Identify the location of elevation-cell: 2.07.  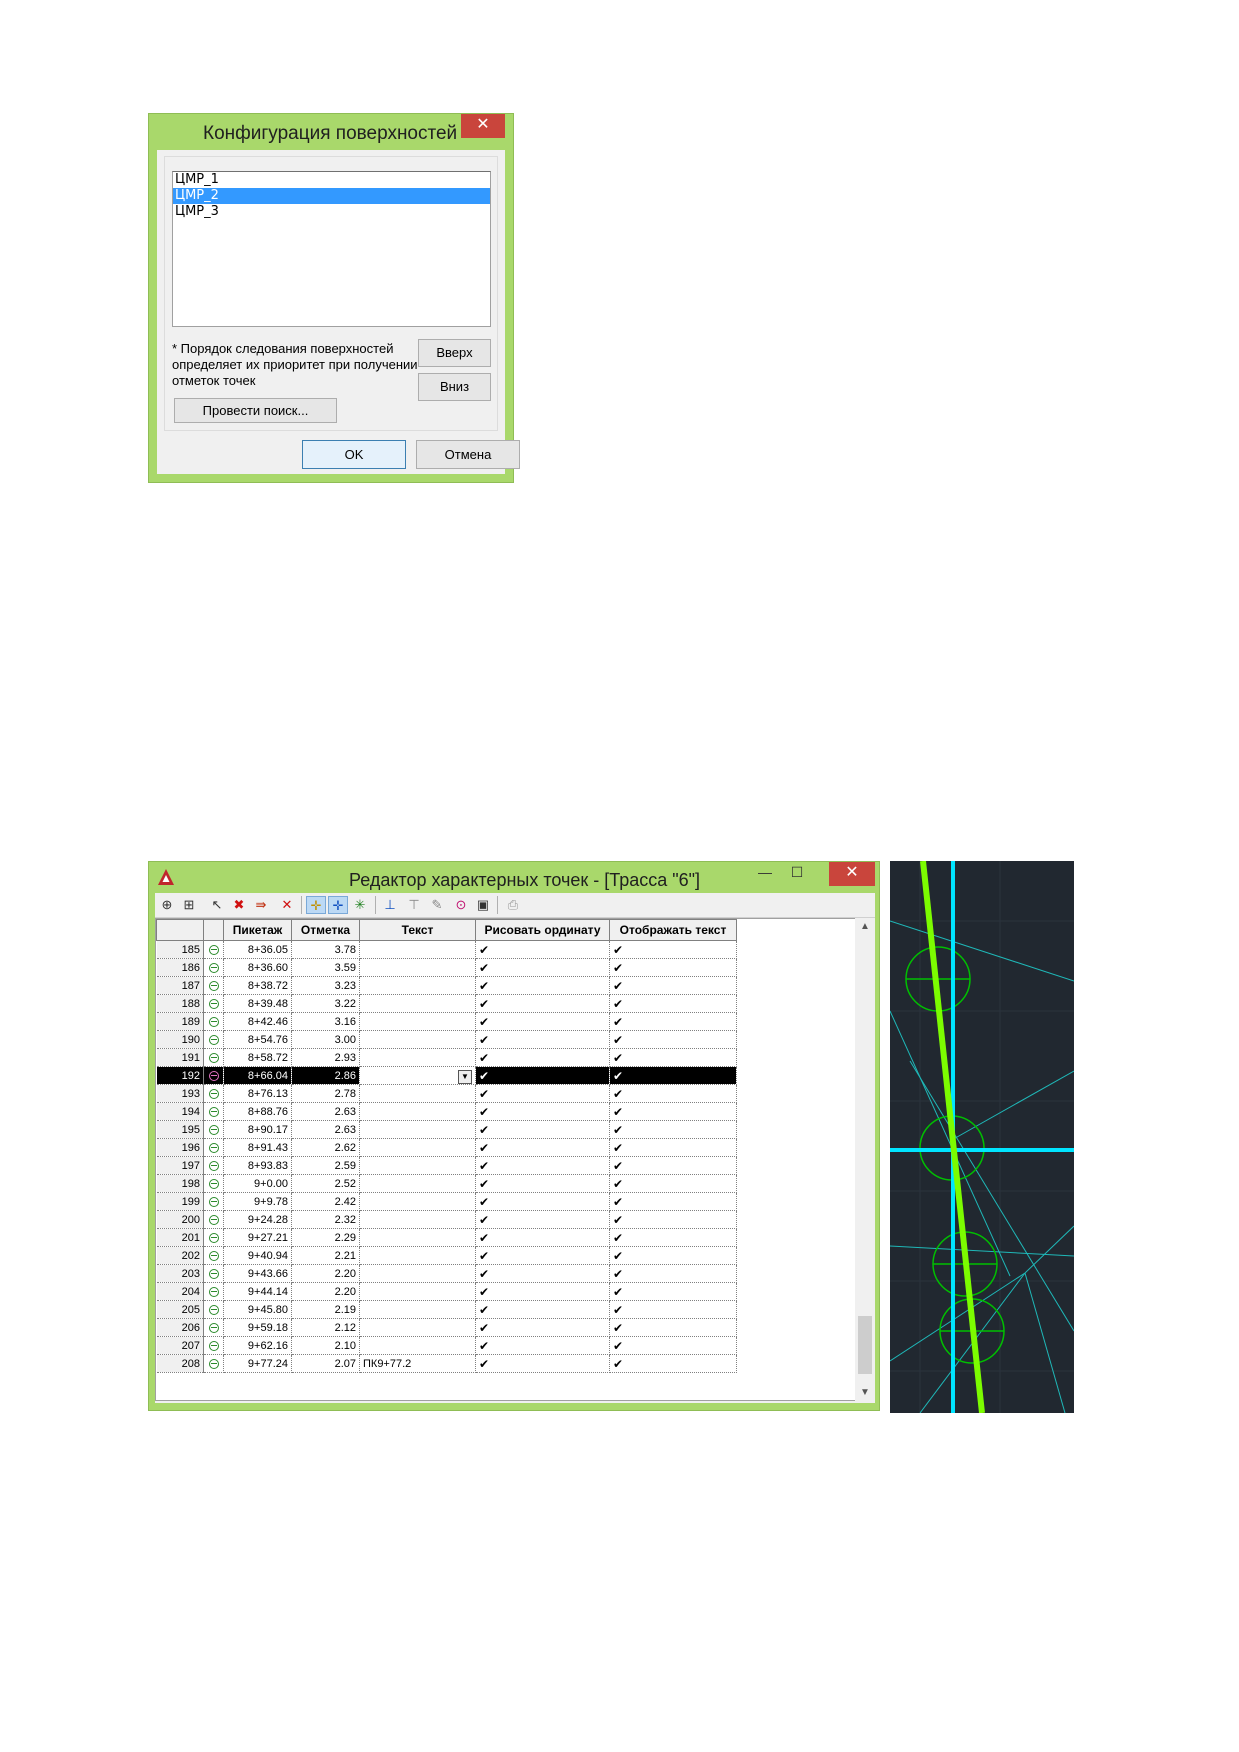
(325, 1363).